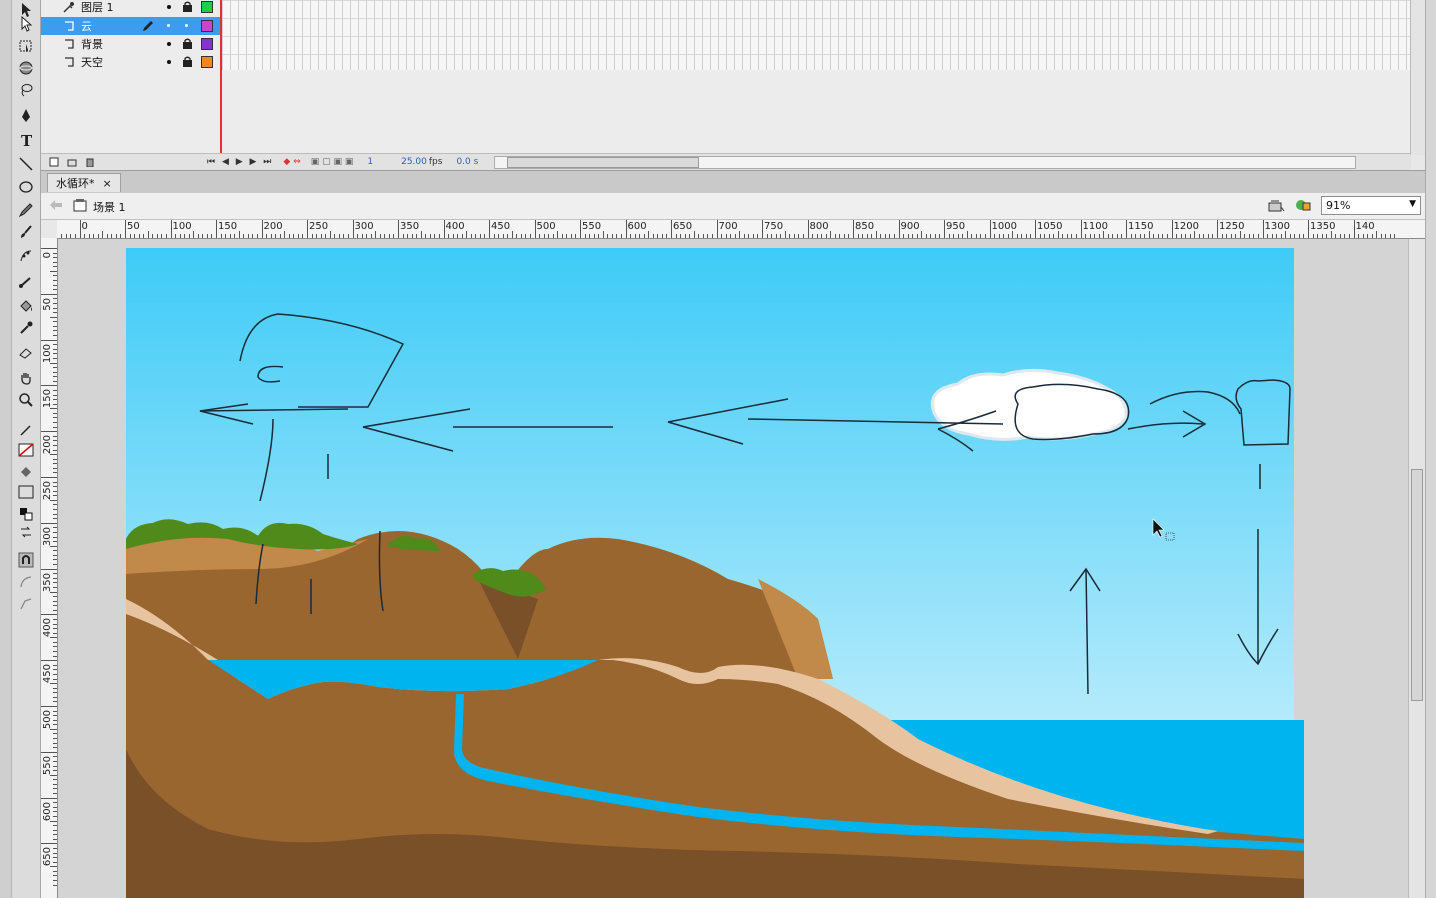 This screenshot has width=1436, height=898. What do you see at coordinates (1365, 226) in the screenshot?
I see `ruler-label: 140` at bounding box center [1365, 226].